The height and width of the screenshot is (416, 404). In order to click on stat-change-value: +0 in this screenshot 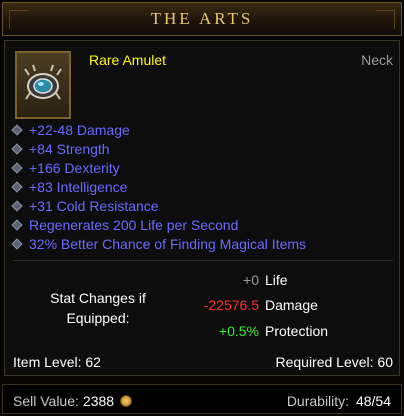, I will do `click(251, 280)`.